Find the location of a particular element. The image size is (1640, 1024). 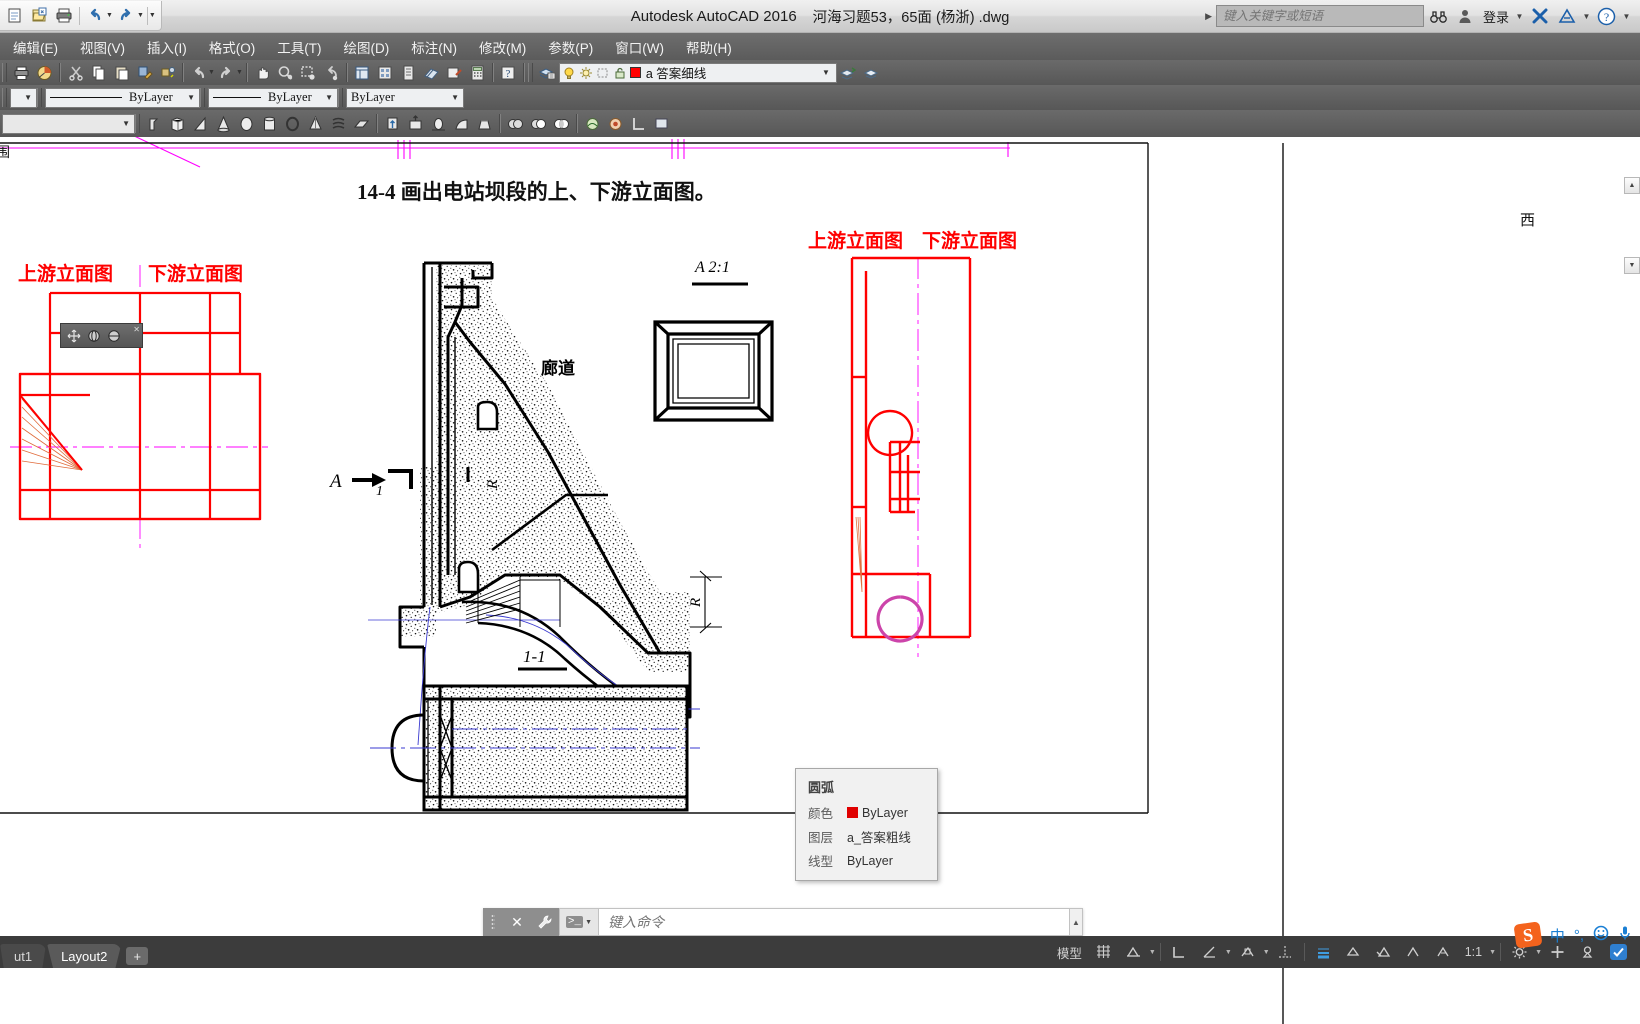

punctuation-icon: °, is located at coordinates (1579, 935).